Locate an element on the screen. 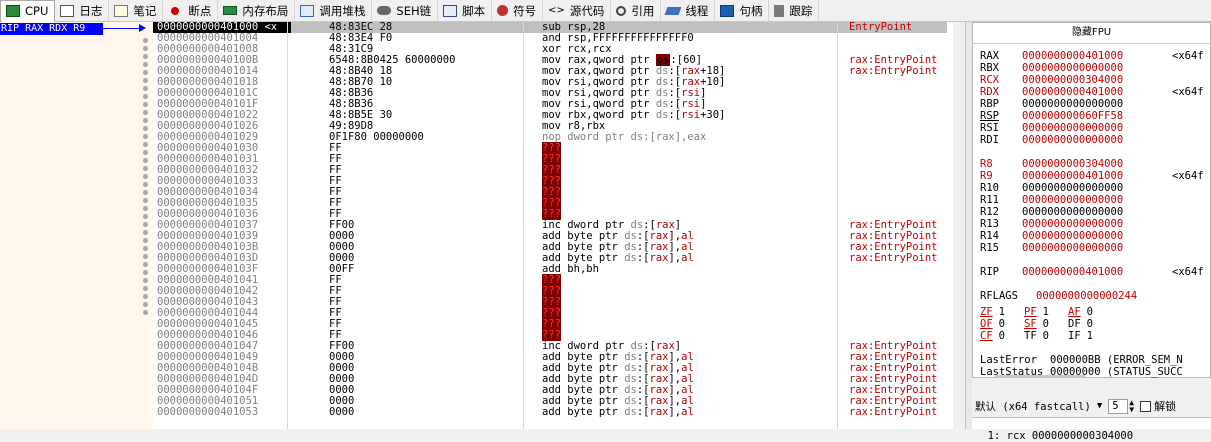 This screenshot has height=442, width=1211. register-row: R14 0000000000000000 is located at coordinates (1092, 236).